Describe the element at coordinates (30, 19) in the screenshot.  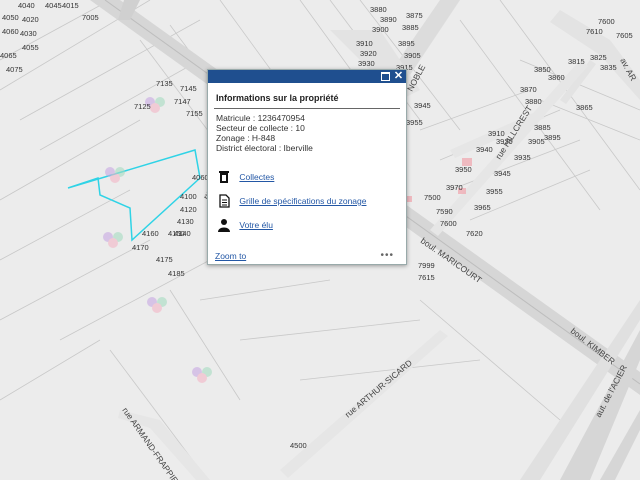
I see `address-label: 4020` at that location.